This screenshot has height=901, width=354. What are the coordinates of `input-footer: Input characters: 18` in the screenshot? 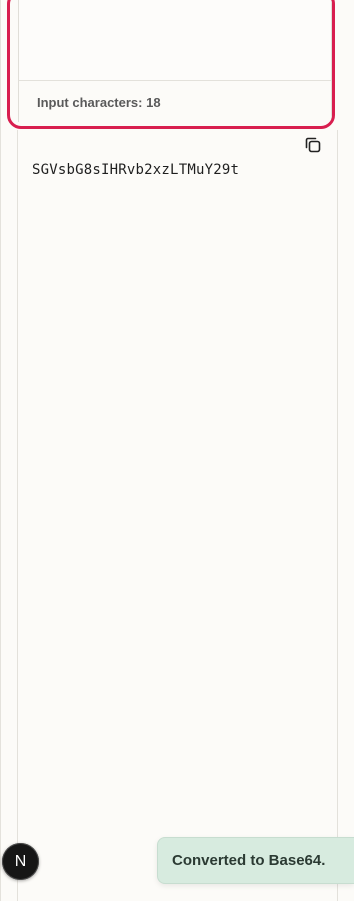 It's located at (175, 101).